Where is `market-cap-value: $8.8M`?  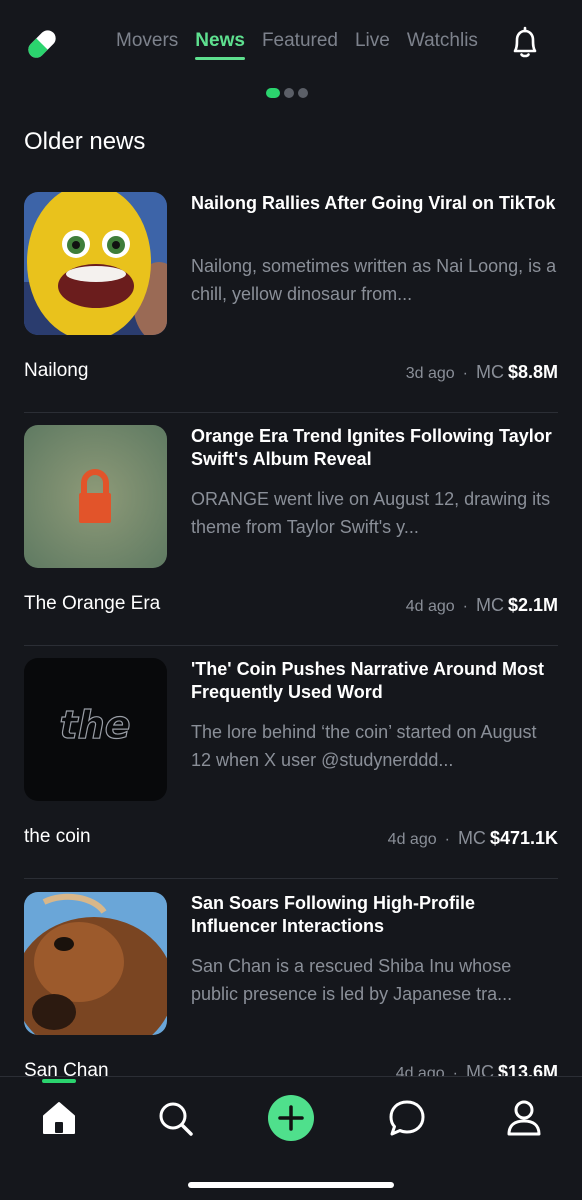
market-cap-value: $8.8M is located at coordinates (532, 372).